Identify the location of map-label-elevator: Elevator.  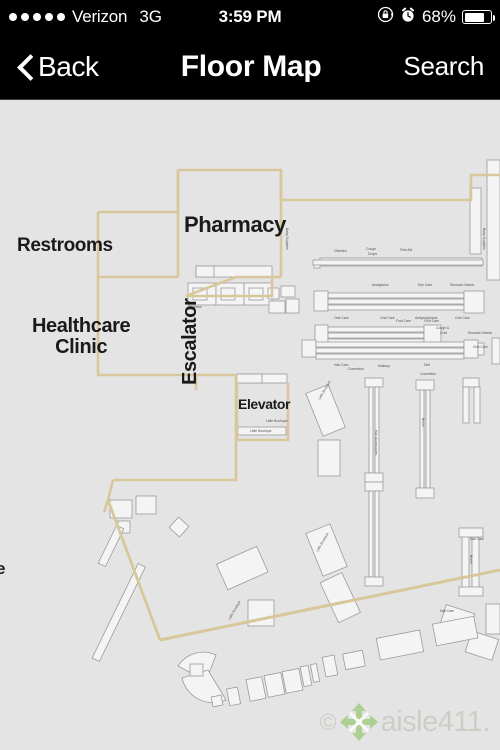
(264, 404).